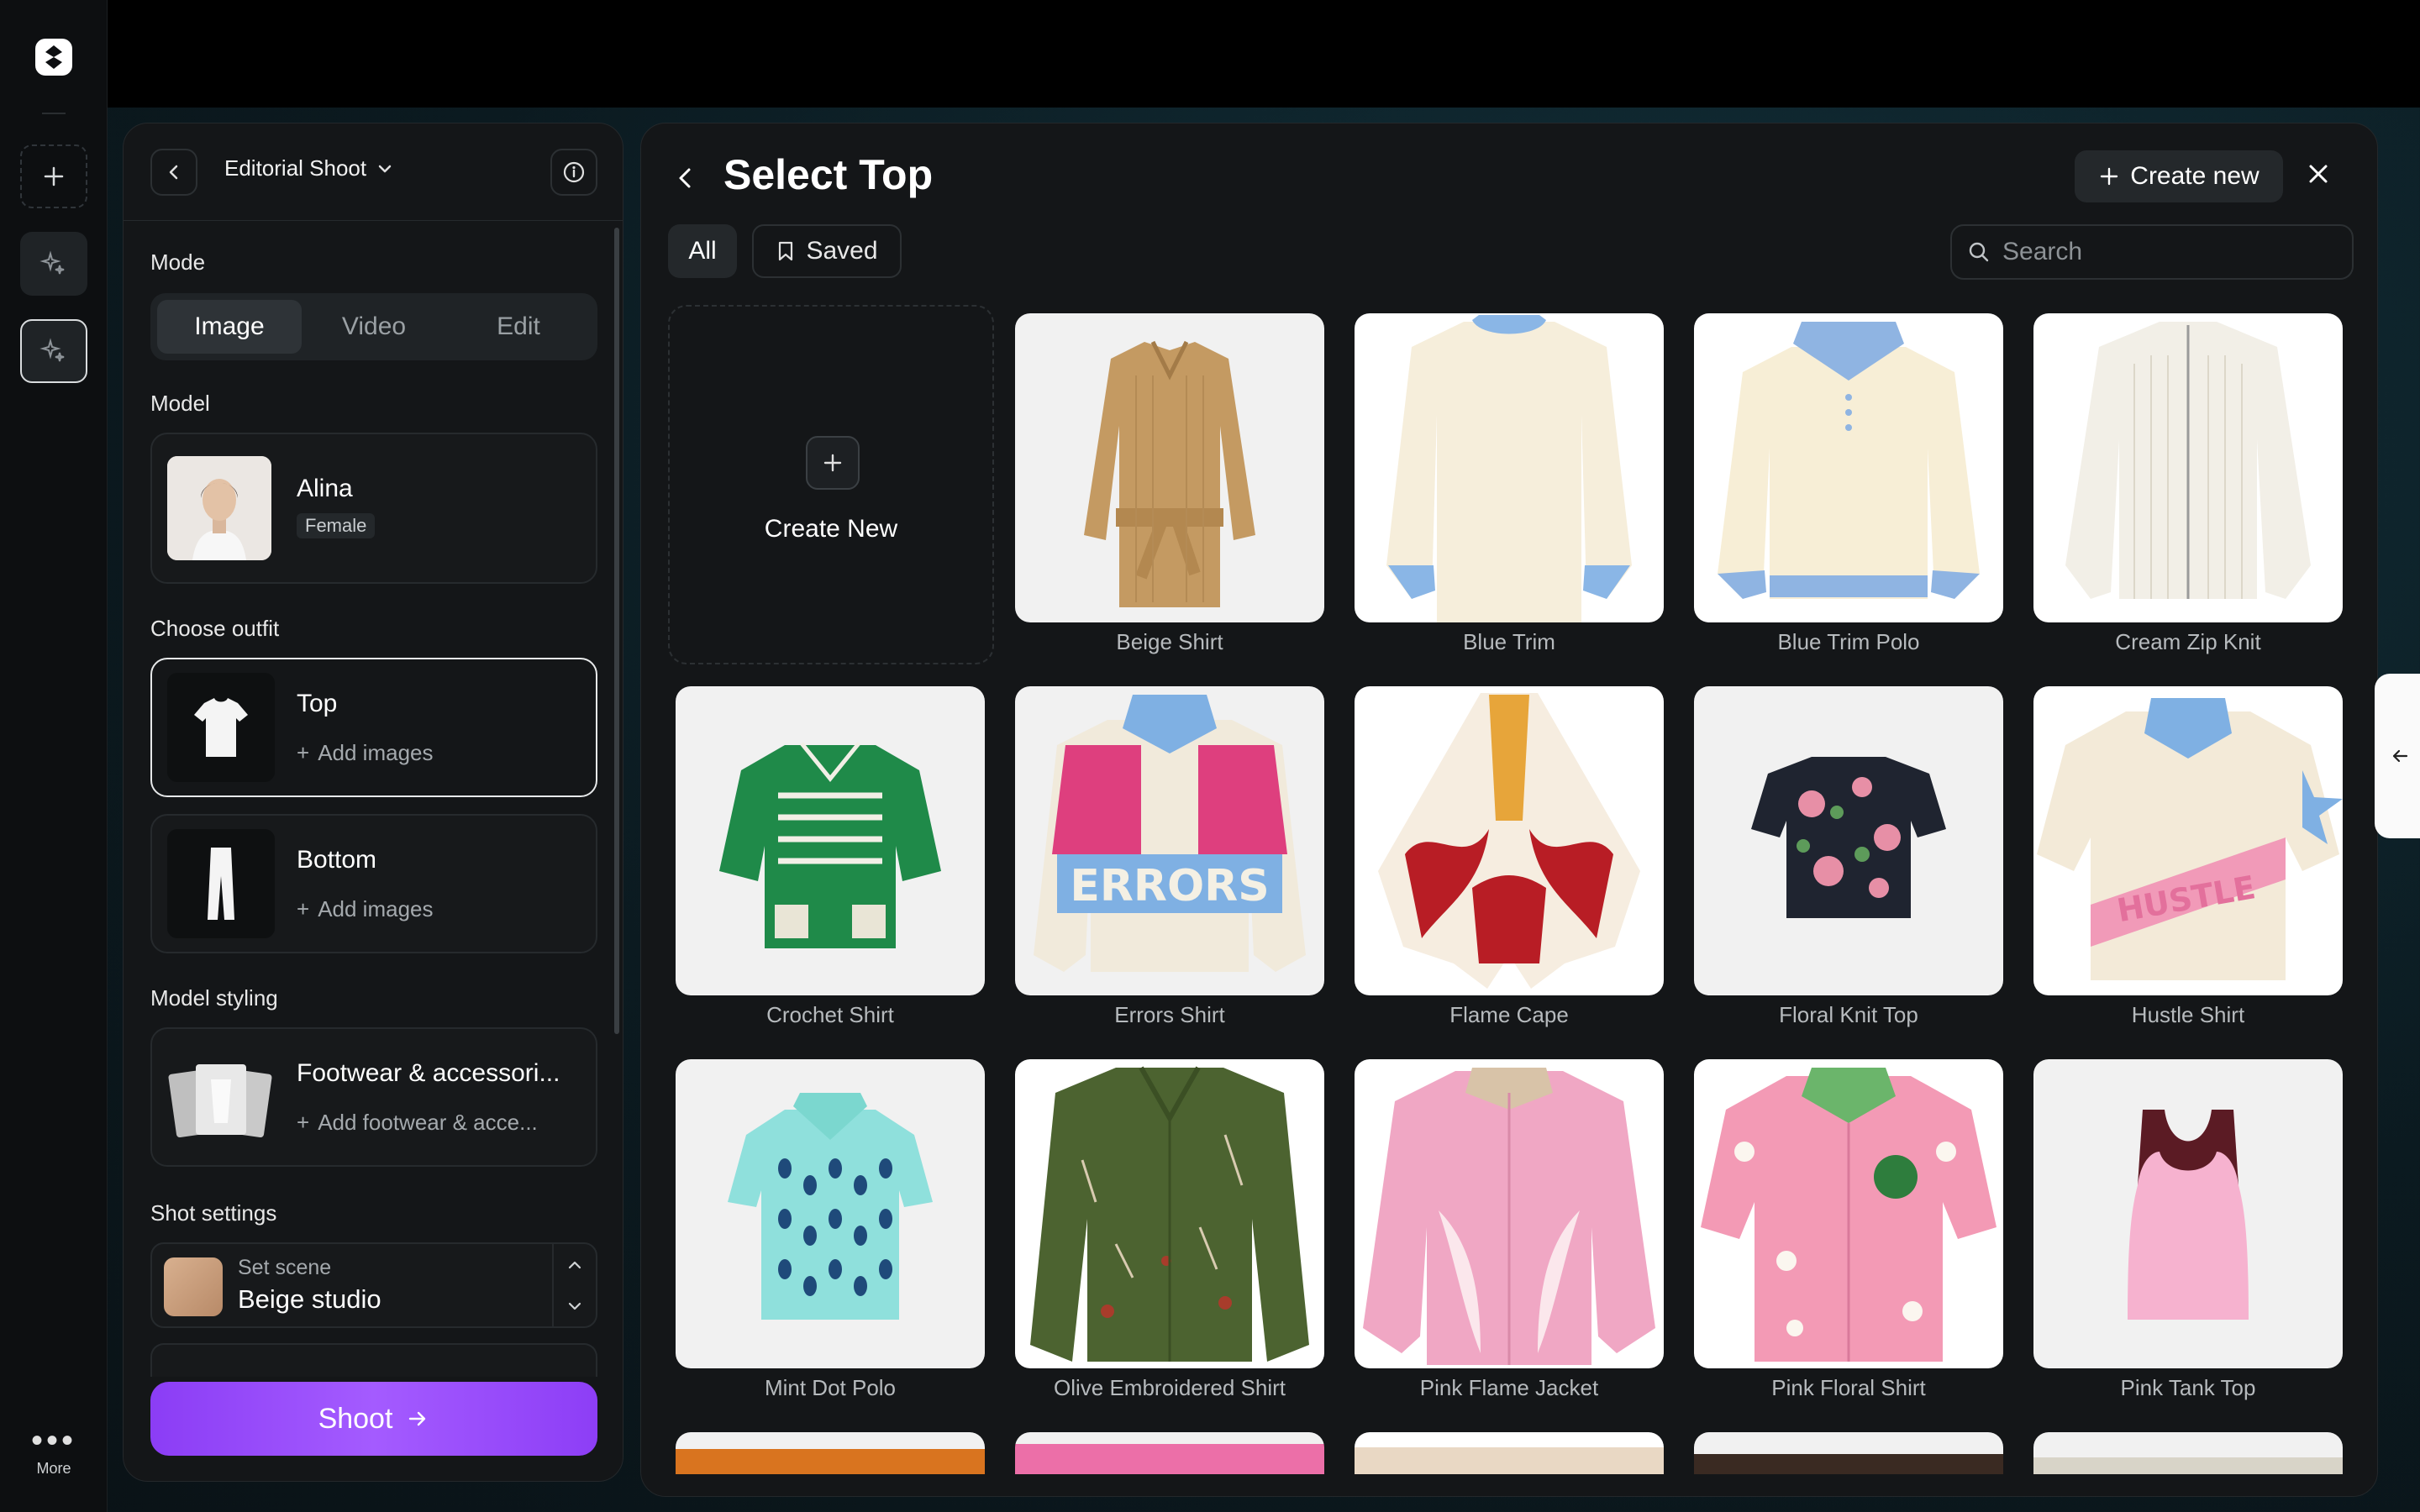 The width and height of the screenshot is (2420, 1512). What do you see at coordinates (1849, 857) in the screenshot?
I see `garment-tile: Floral Knit Top` at bounding box center [1849, 857].